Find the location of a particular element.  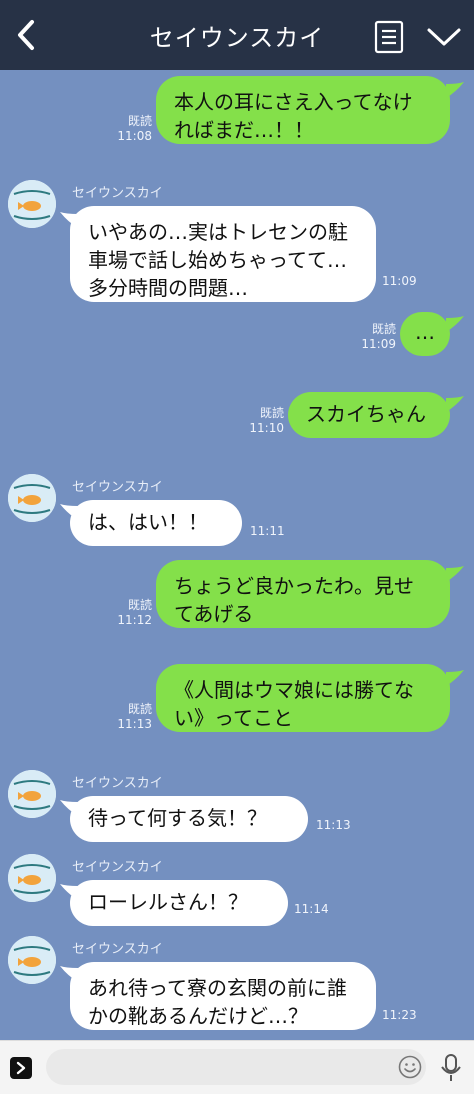

input-bar is located at coordinates (237, 1067).